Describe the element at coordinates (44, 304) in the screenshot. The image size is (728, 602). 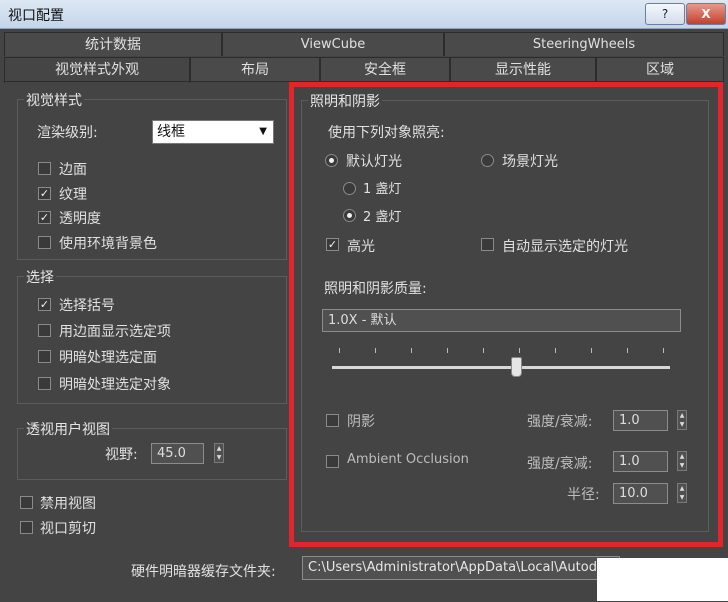
I see `selection-brackets-checkbox: ✓` at that location.